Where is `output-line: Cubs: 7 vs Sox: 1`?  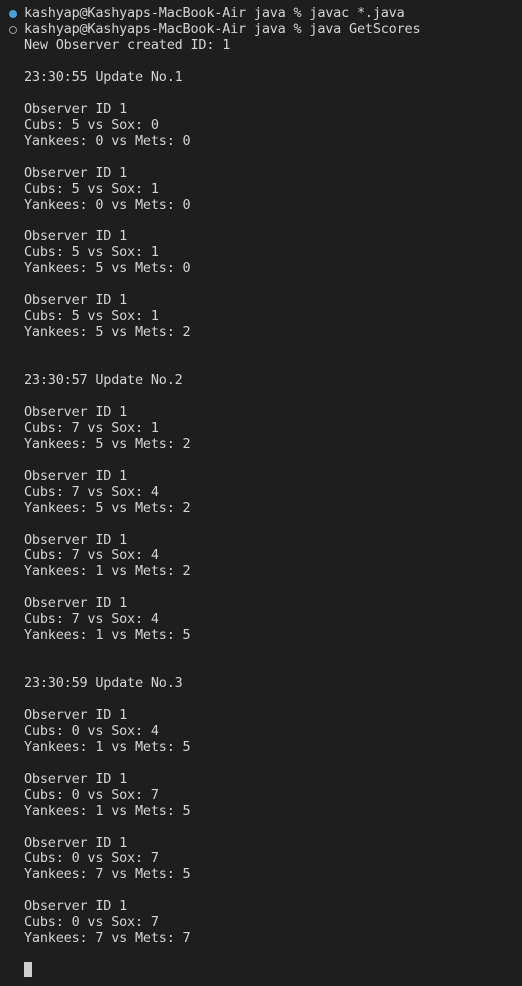
output-line: Cubs: 7 vs Sox: 1 is located at coordinates (91, 427).